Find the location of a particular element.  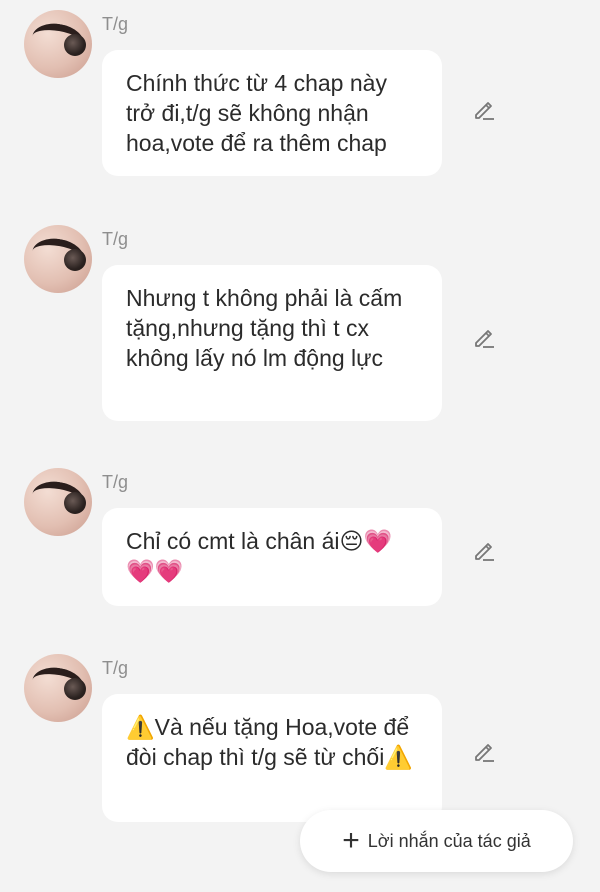

author-note-label: Lời nhắn của tác giả is located at coordinates (449, 840).